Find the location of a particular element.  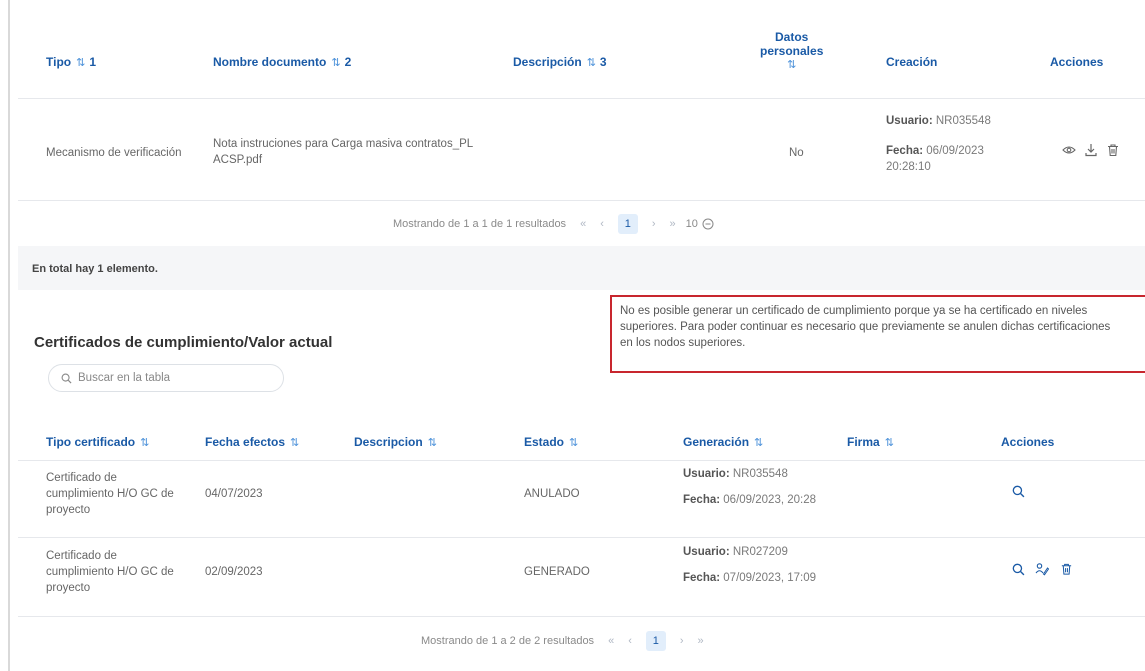

col-header-fecha-efectos: Fecha efectos ⇅ is located at coordinates (252, 442).